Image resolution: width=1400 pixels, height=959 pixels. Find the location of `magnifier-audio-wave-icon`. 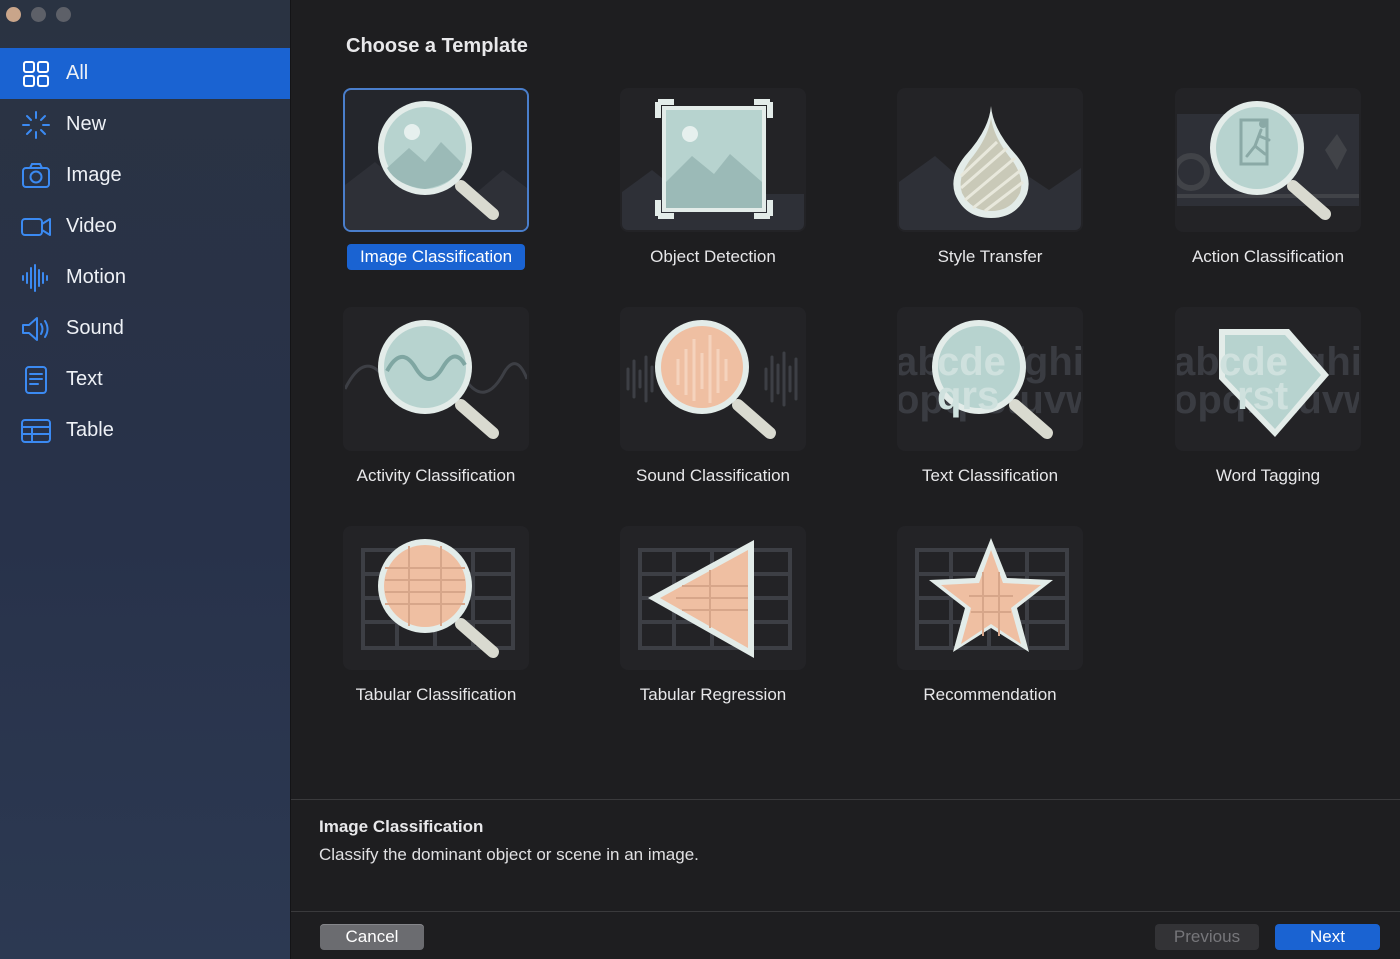

magnifier-audio-wave-icon is located at coordinates (712, 379).